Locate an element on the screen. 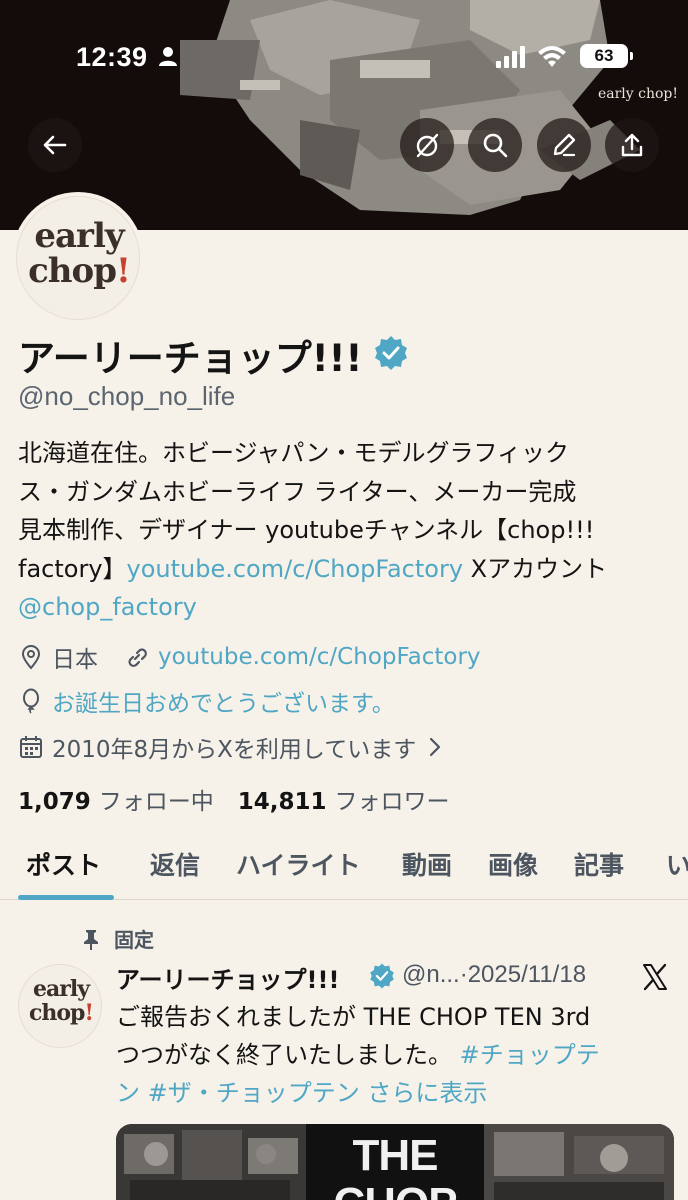 The width and height of the screenshot is (688, 1200). search-button is located at coordinates (495, 145).